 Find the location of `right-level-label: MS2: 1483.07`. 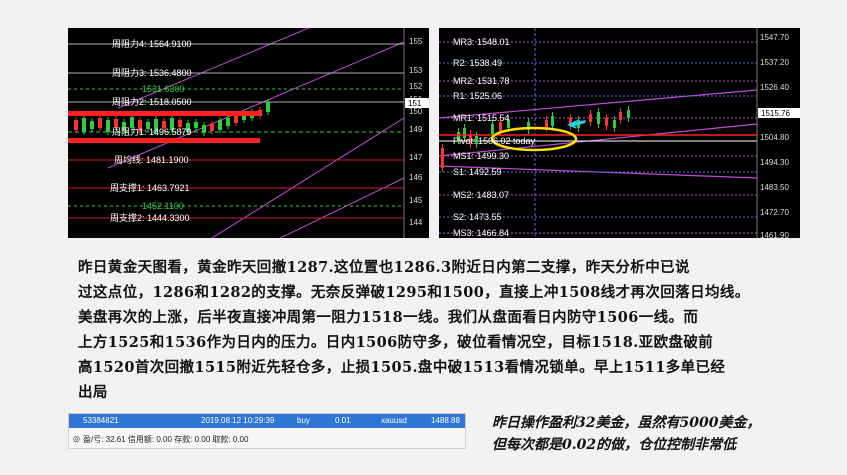

right-level-label: MS2: 1483.07 is located at coordinates (481, 195).